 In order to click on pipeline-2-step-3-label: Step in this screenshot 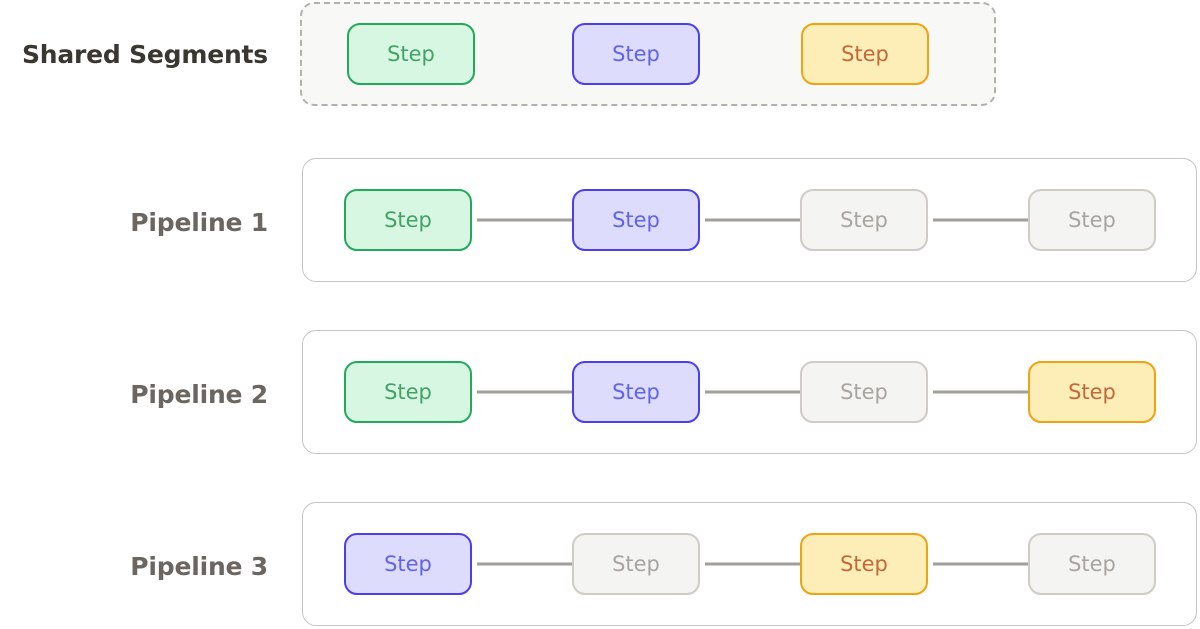, I will do `click(864, 392)`.